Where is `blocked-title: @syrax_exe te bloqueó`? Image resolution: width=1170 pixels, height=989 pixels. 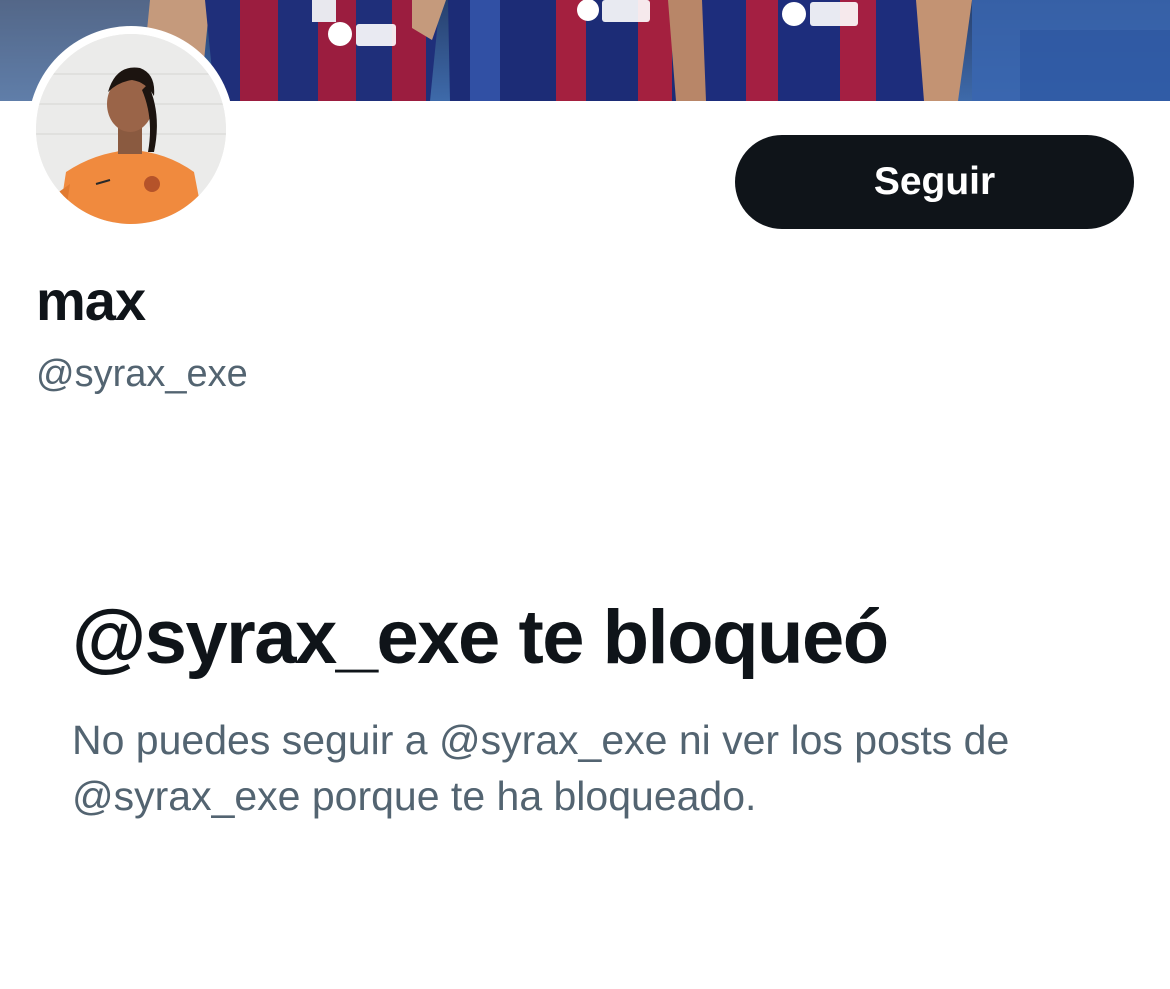
blocked-title: @syrax_exe te bloqueó is located at coordinates (480, 637).